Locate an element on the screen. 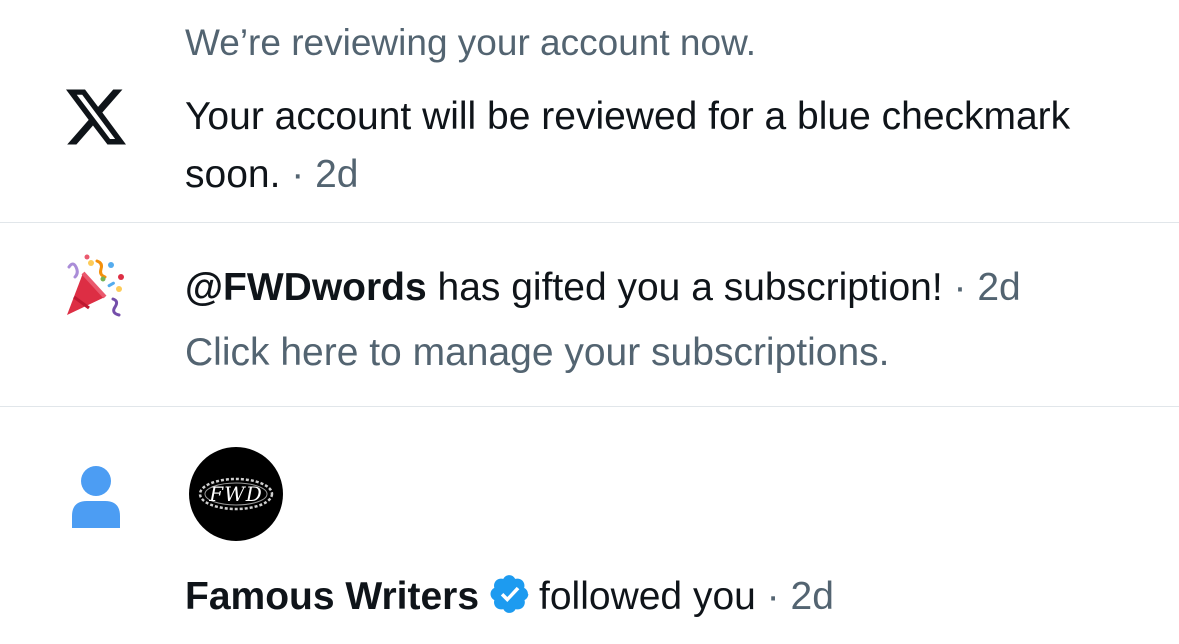 The height and width of the screenshot is (644, 1179). x-logo-icon is located at coordinates (96, 117).